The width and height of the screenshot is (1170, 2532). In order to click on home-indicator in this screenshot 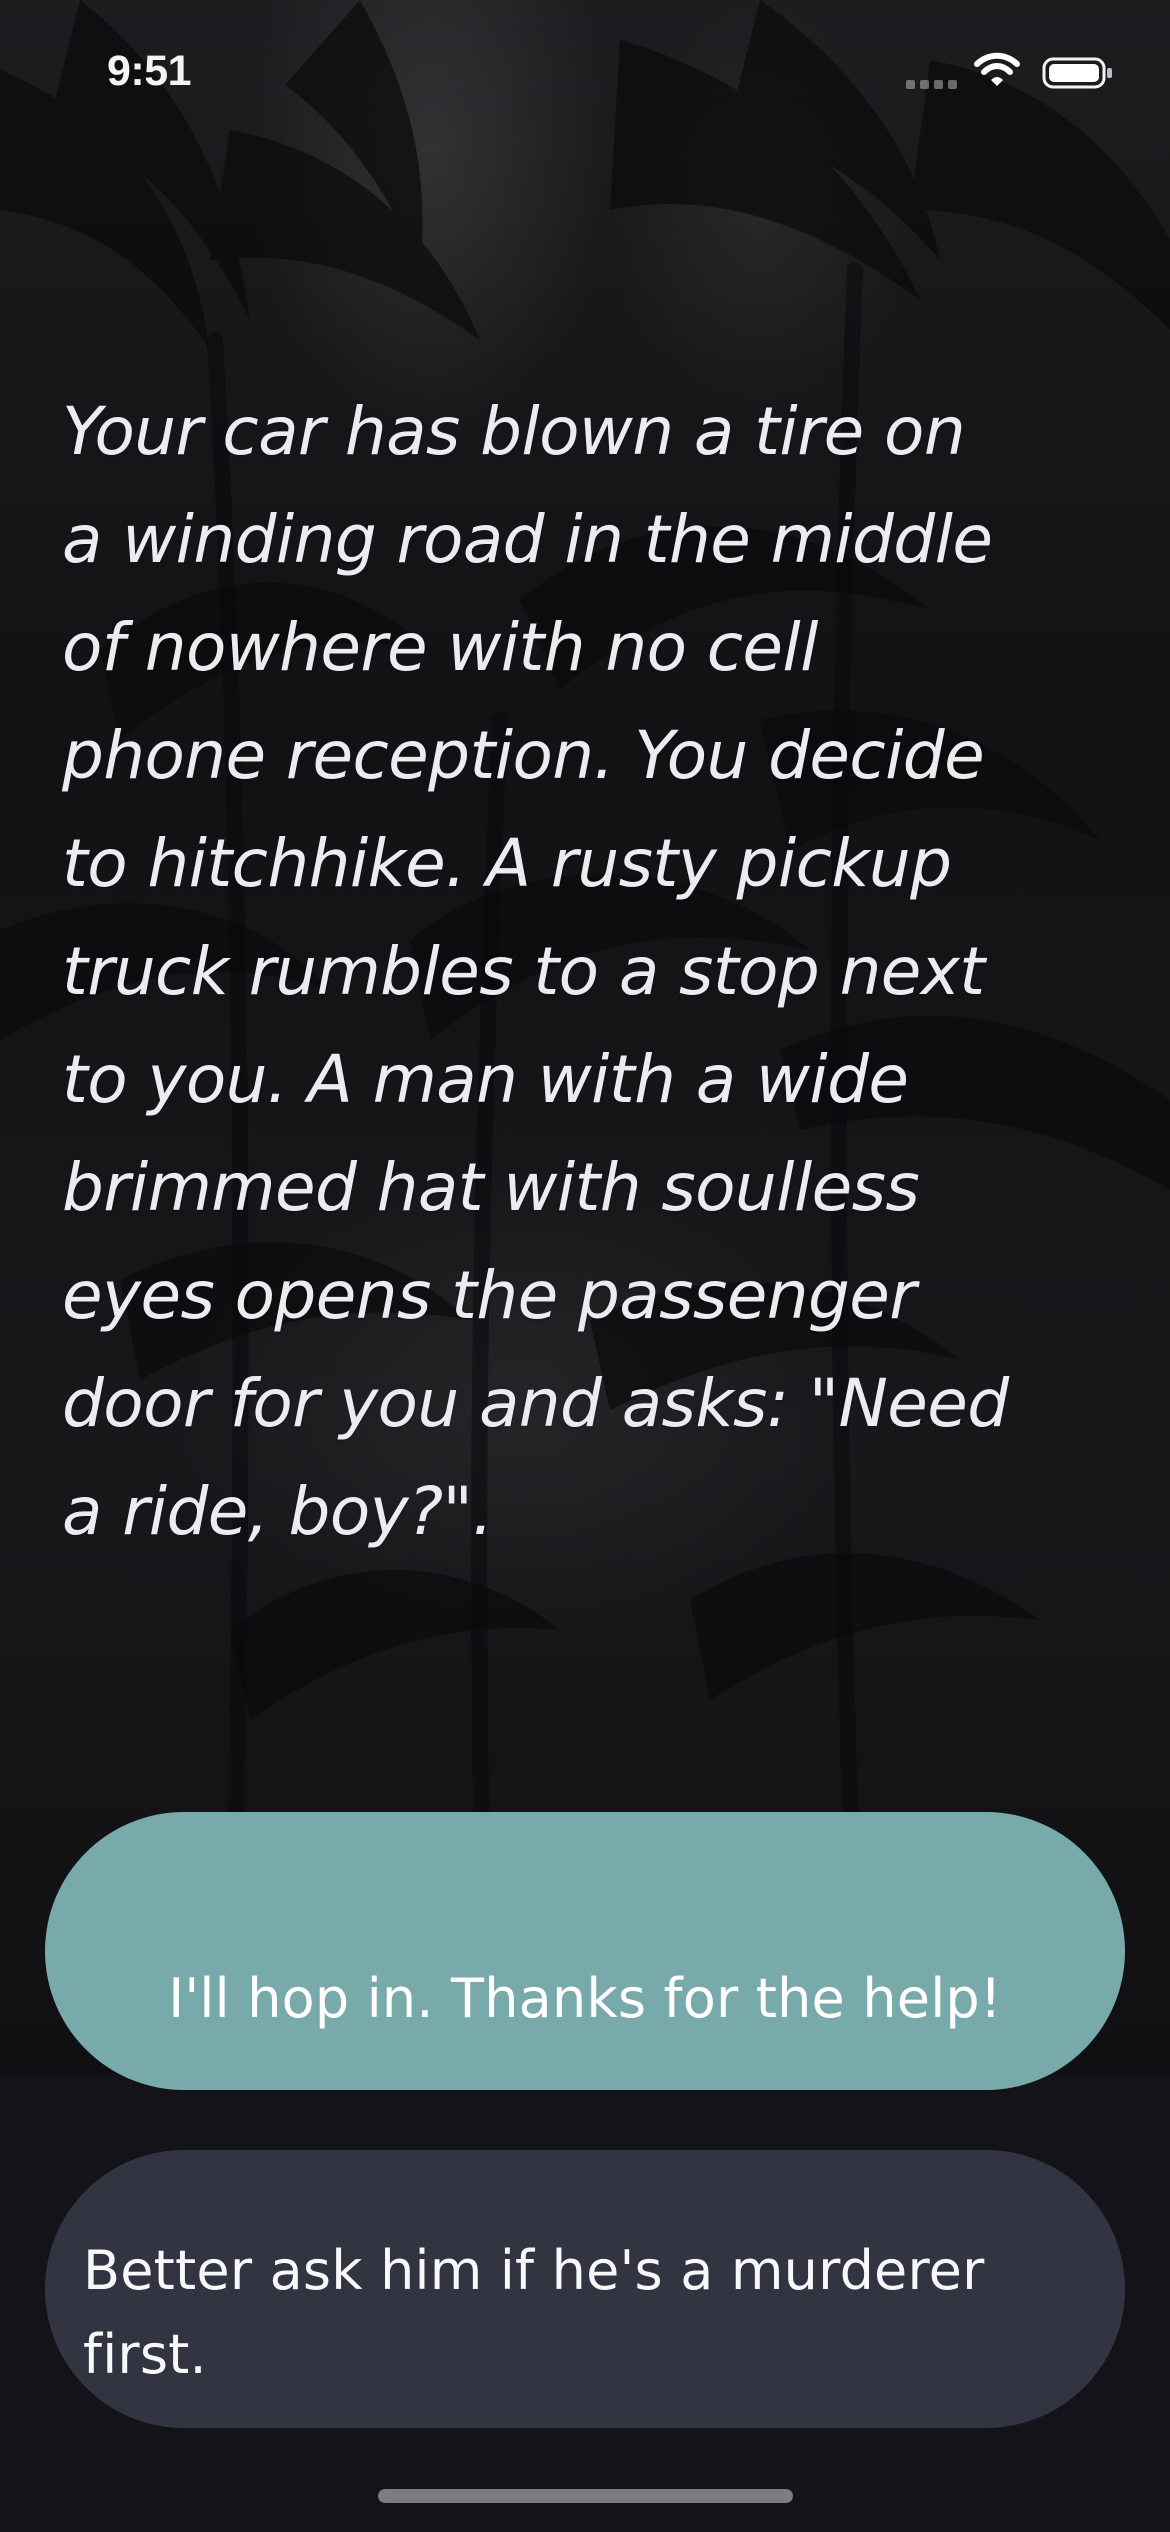, I will do `click(585, 2496)`.